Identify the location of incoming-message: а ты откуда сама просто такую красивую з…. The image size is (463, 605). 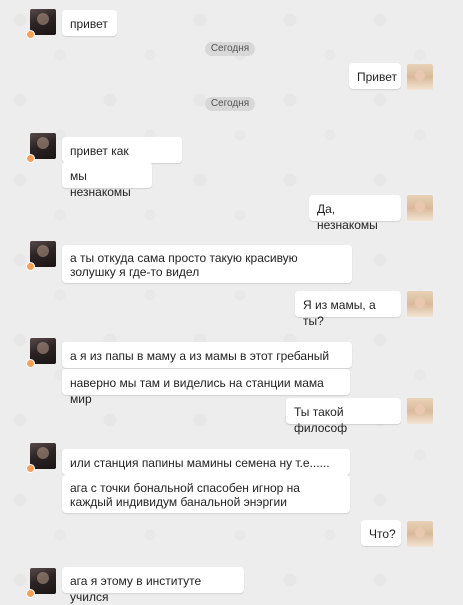
(207, 264).